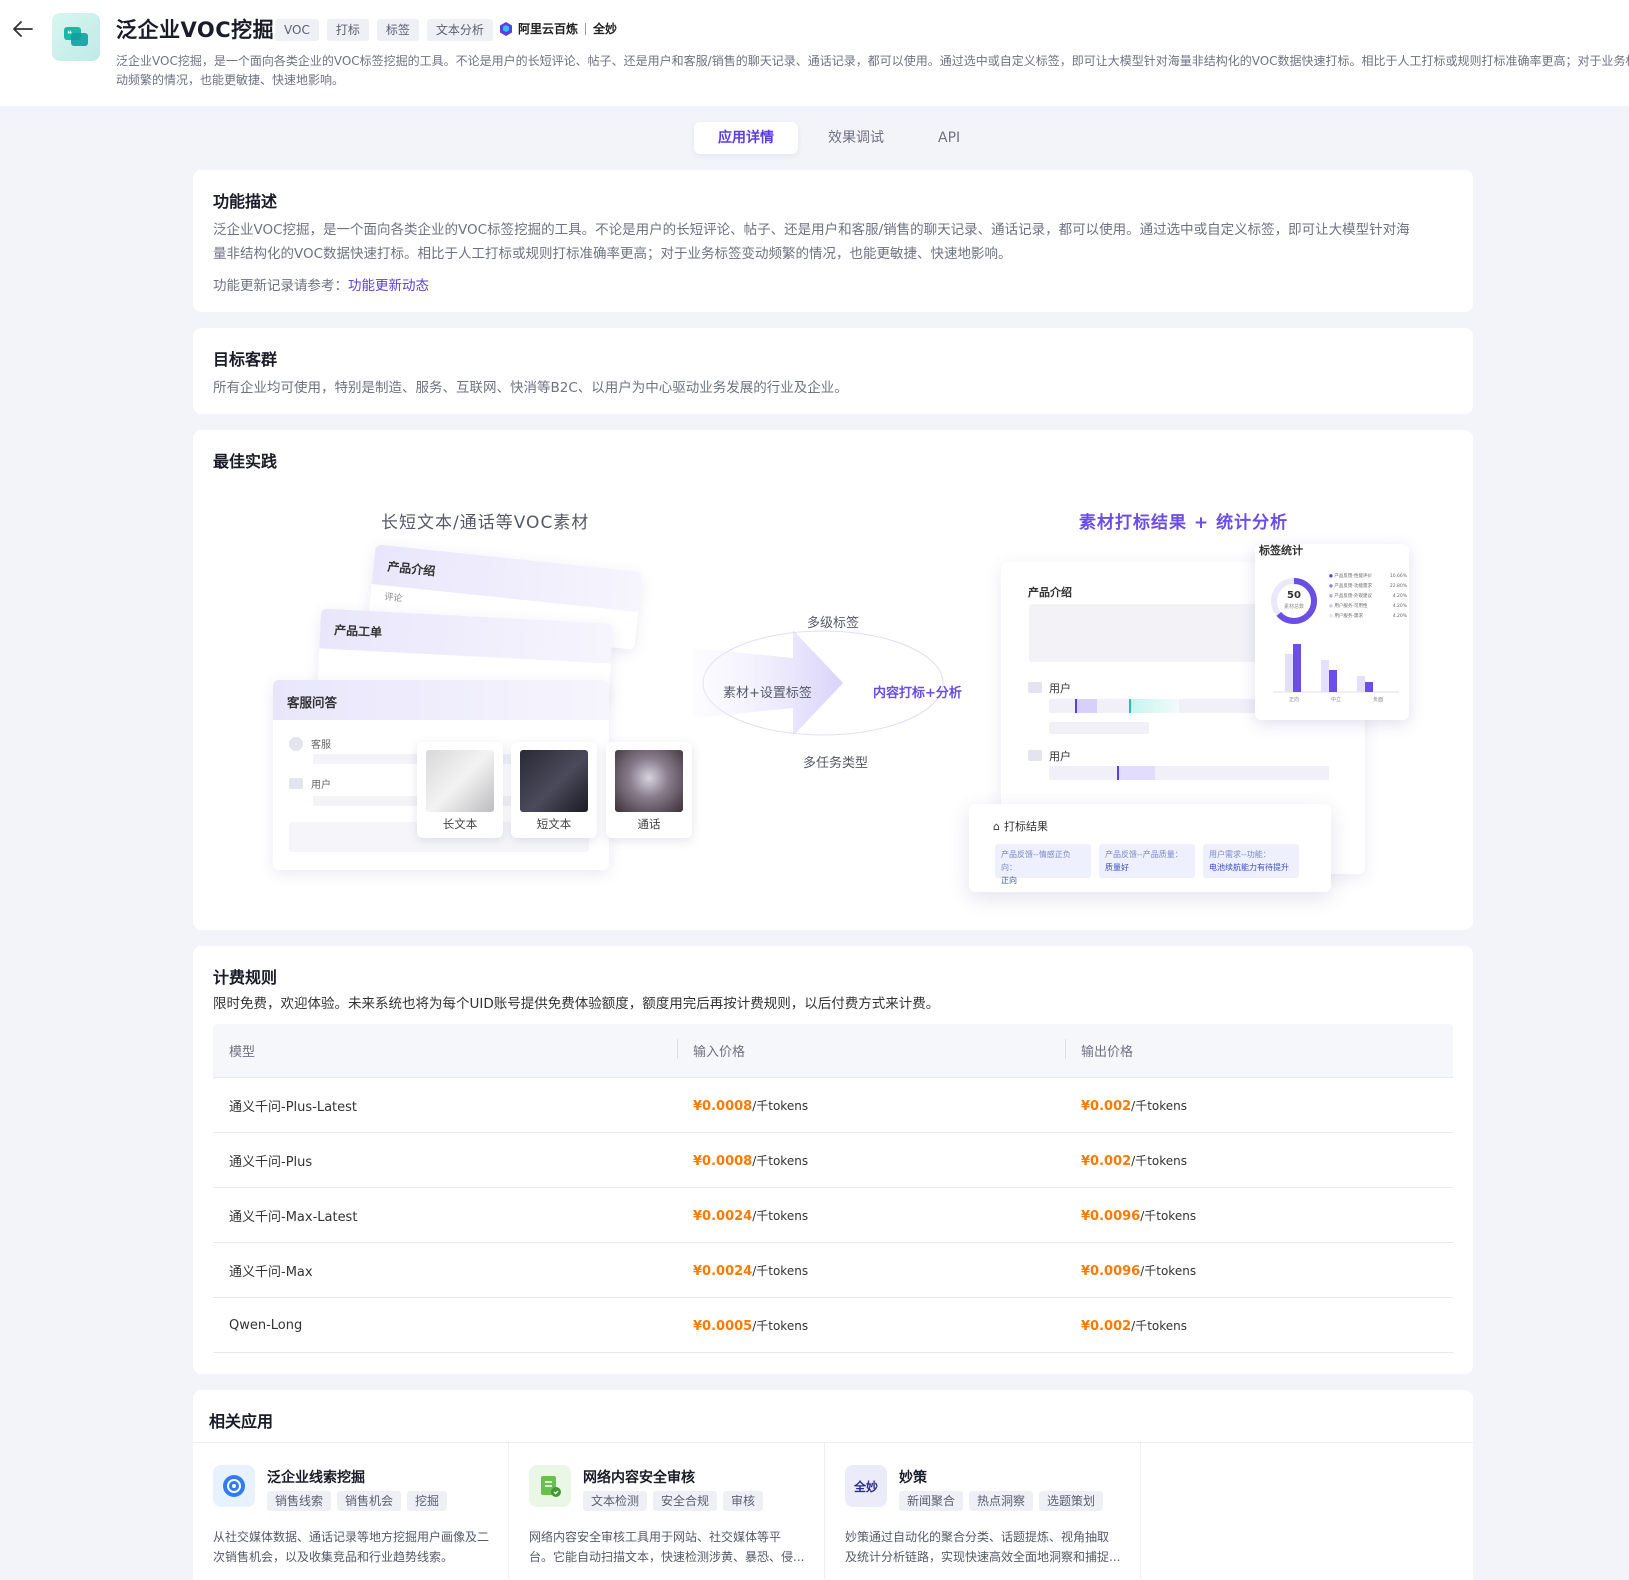  Describe the element at coordinates (485, 523) in the screenshot. I see `diagram-left-title: 长短文本/通话等VOC素材` at that location.